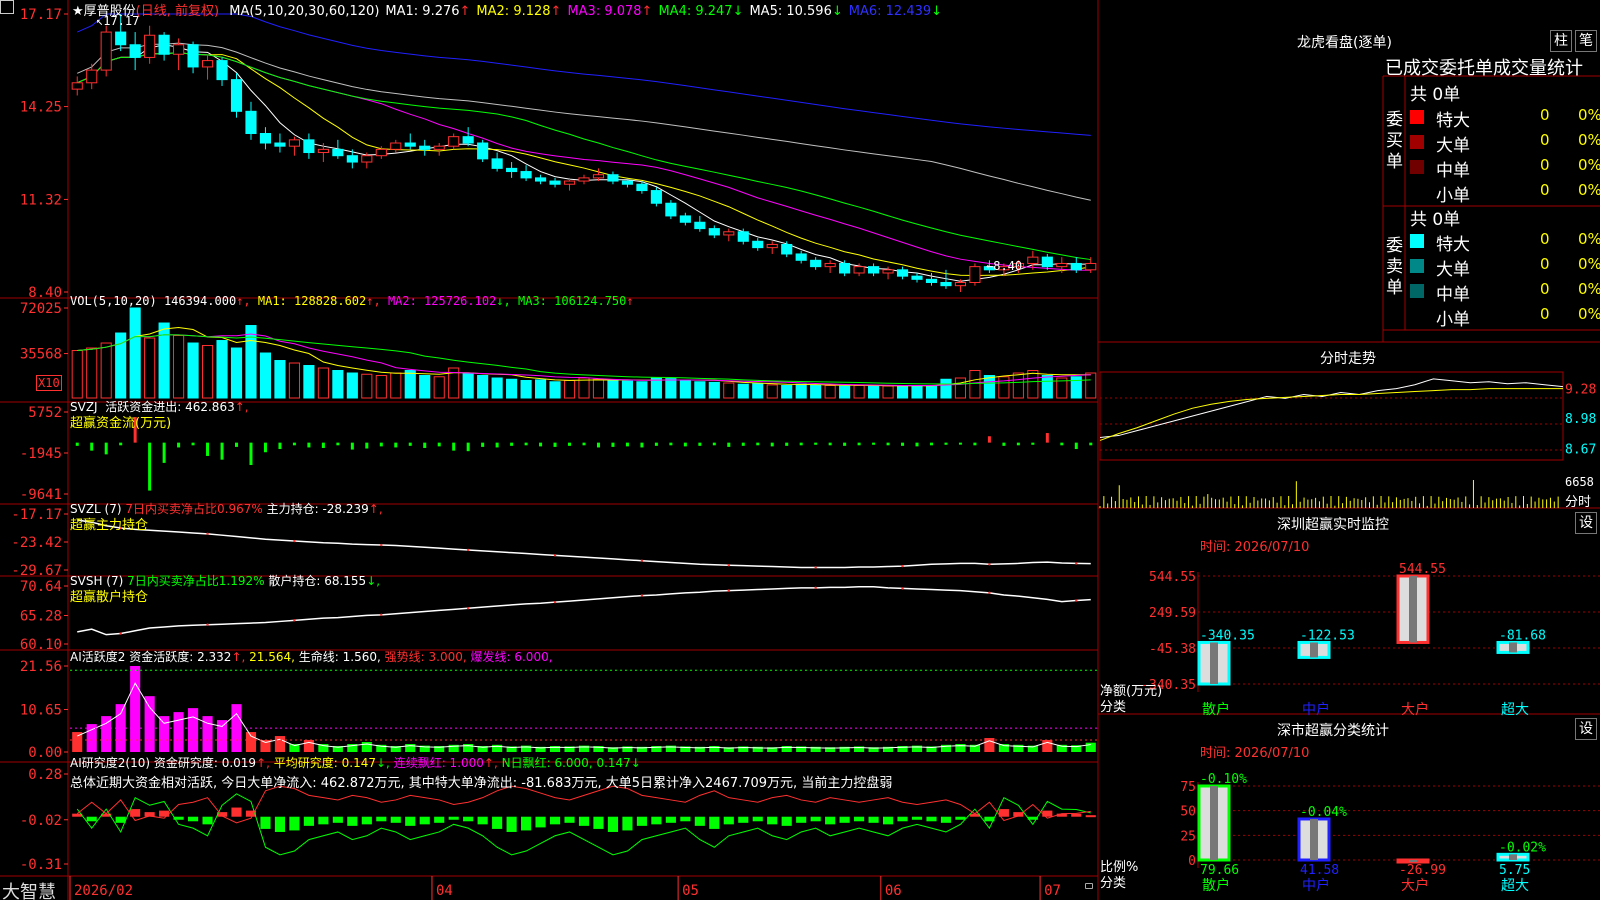 Image resolution: width=1600 pixels, height=900 pixels. I want to click on ma-trend-arrow: ↑, so click(556, 11).